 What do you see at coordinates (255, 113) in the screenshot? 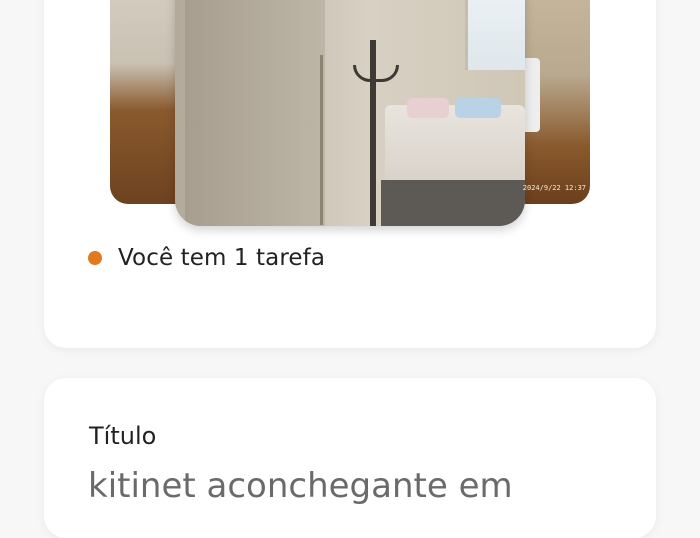
I see `photo-wall` at bounding box center [255, 113].